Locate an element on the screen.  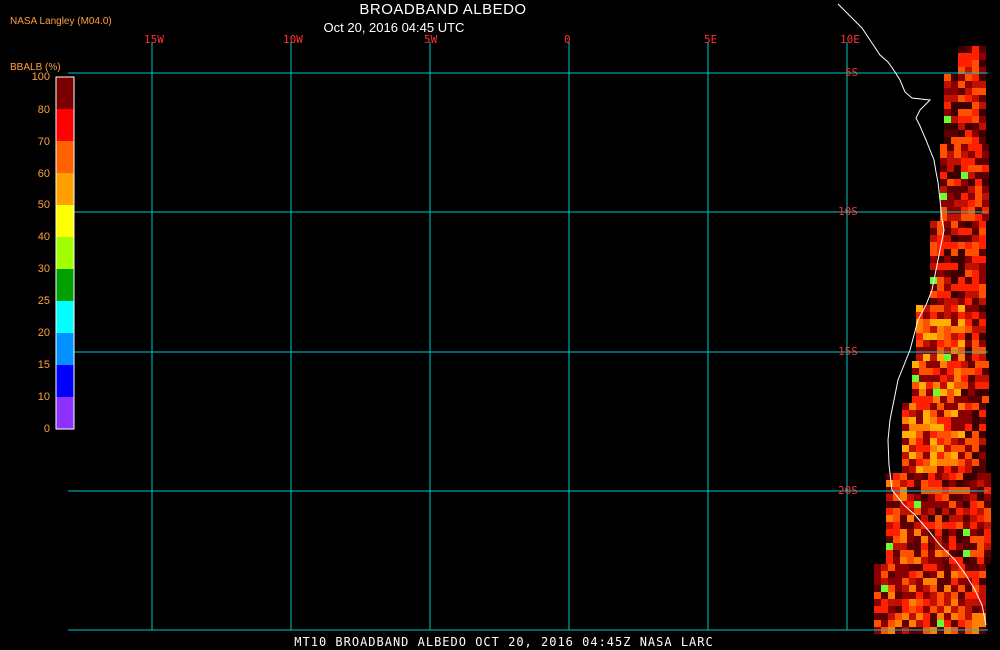
lat-label: 15S is located at coordinates (848, 351).